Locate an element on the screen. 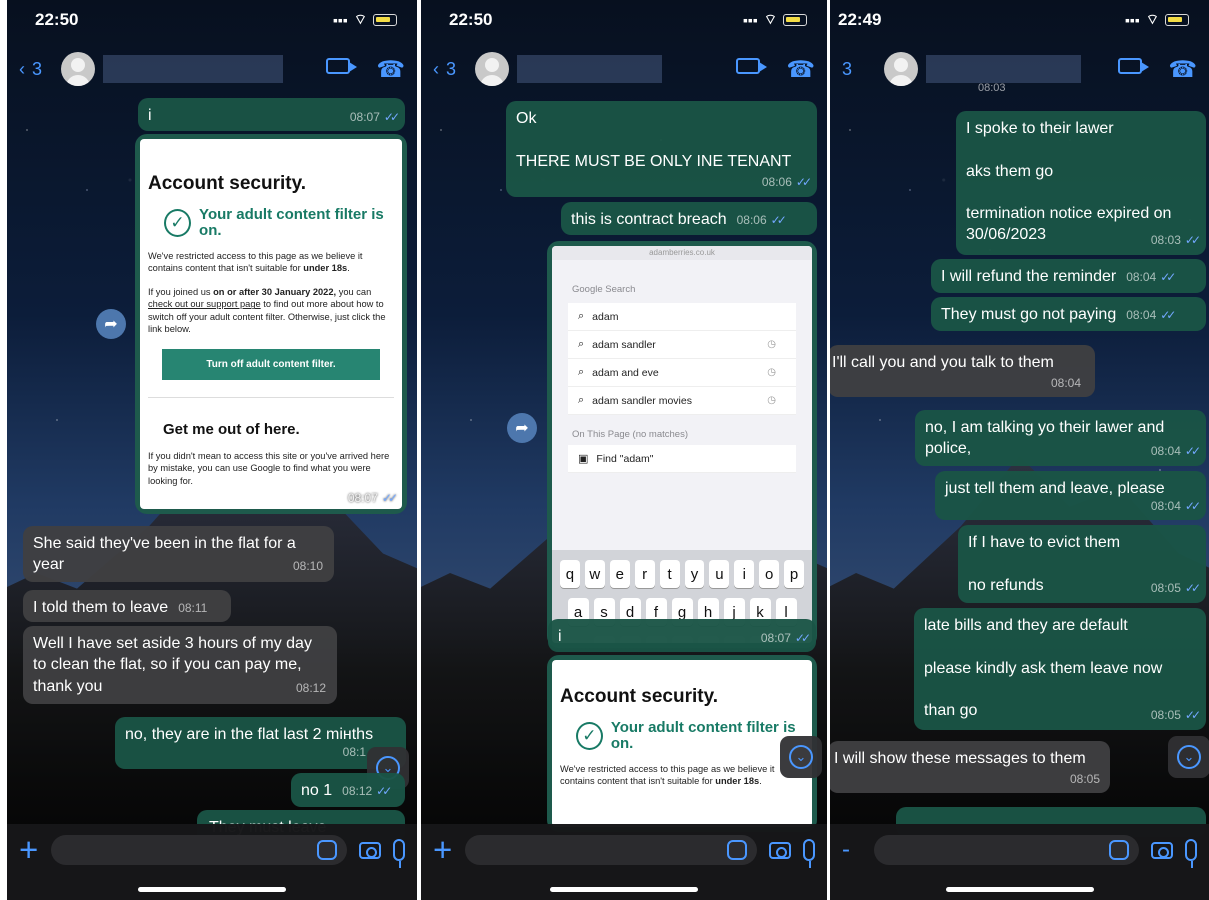  search-suggestion: ⌕ adam and eve ◷ is located at coordinates (682, 373).